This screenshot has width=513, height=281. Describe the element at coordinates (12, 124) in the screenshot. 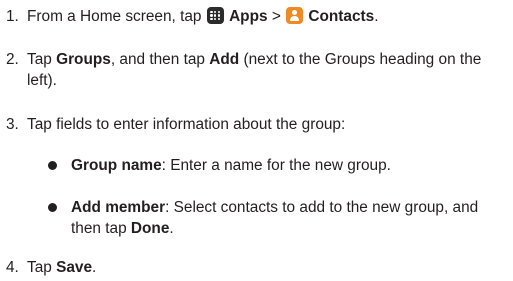

I see `step-number: 3.` at that location.